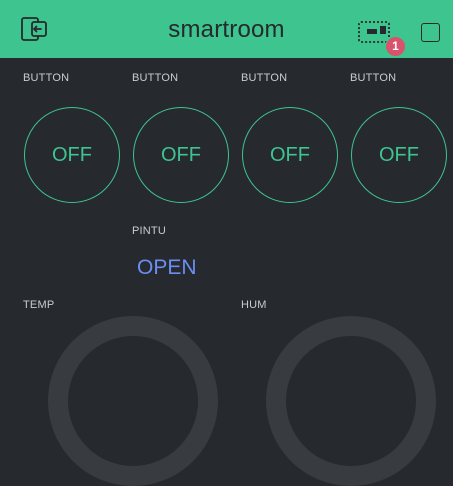 Image resolution: width=453 pixels, height=486 pixels. What do you see at coordinates (254, 305) in the screenshot?
I see `hum-label: HUM` at bounding box center [254, 305].